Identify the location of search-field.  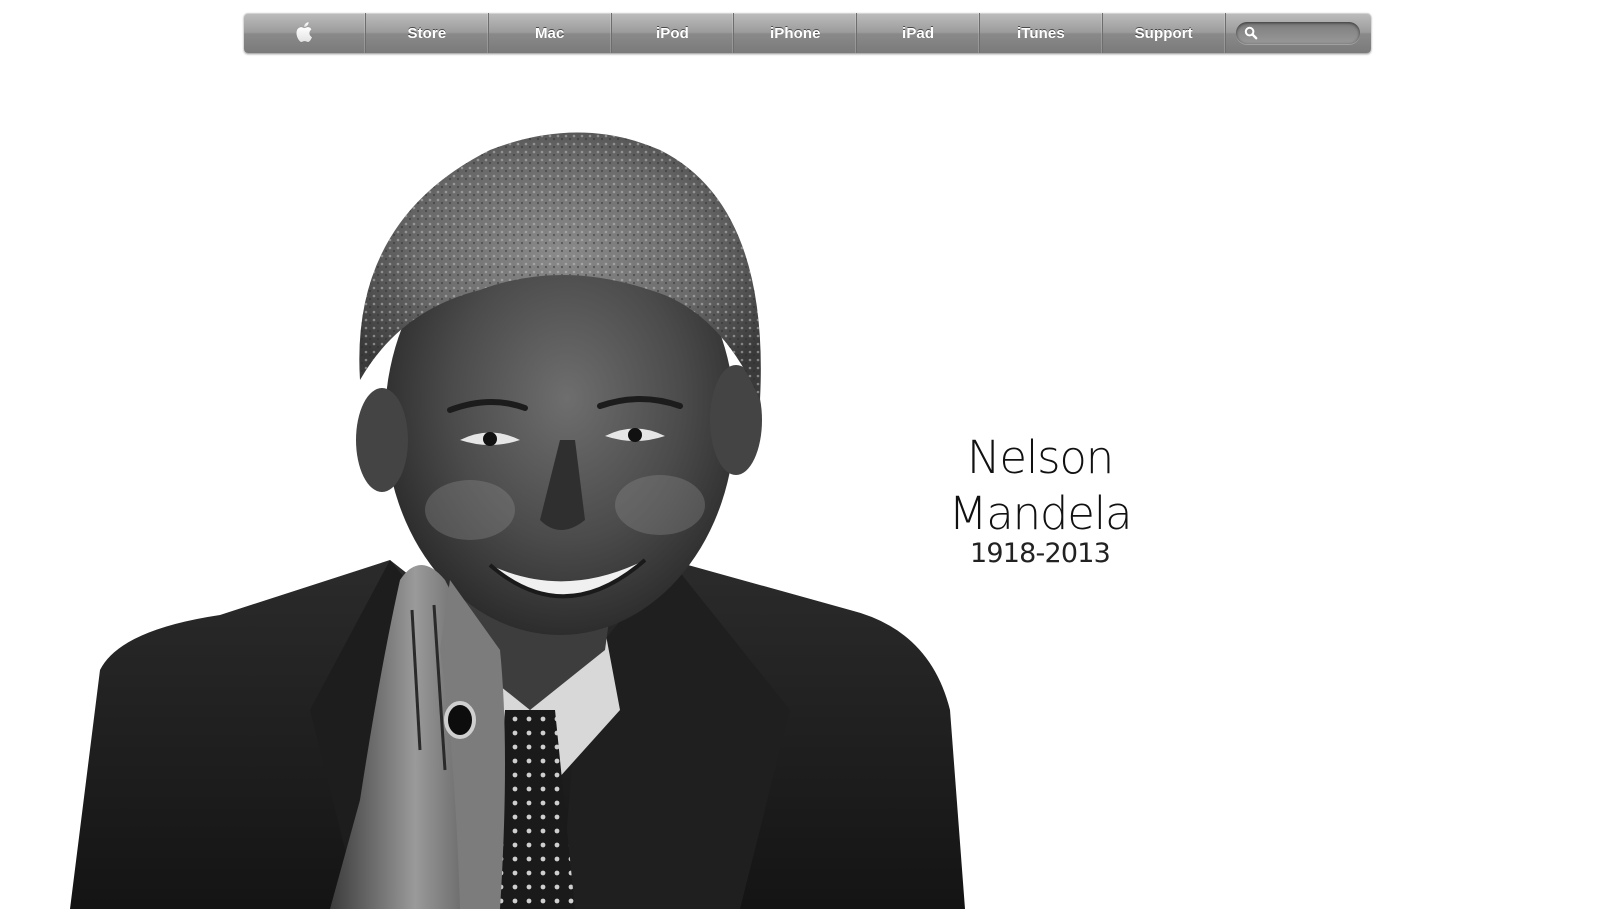
(1298, 33).